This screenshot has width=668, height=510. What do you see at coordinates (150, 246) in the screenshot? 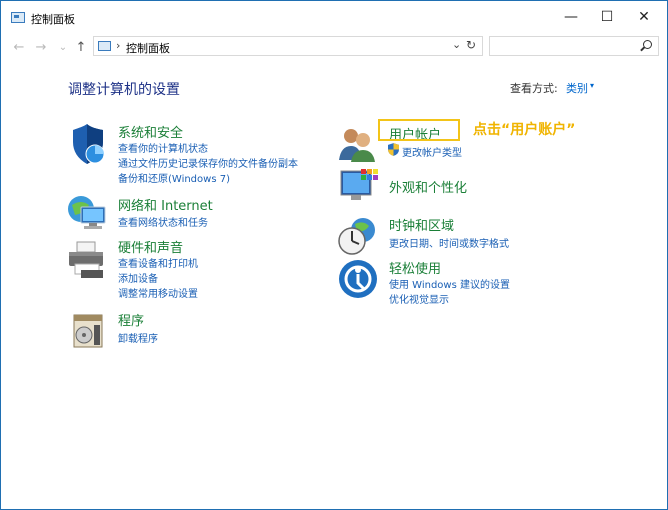
I see `category-title-hardware-sound: 硬件和声音` at bounding box center [150, 246].